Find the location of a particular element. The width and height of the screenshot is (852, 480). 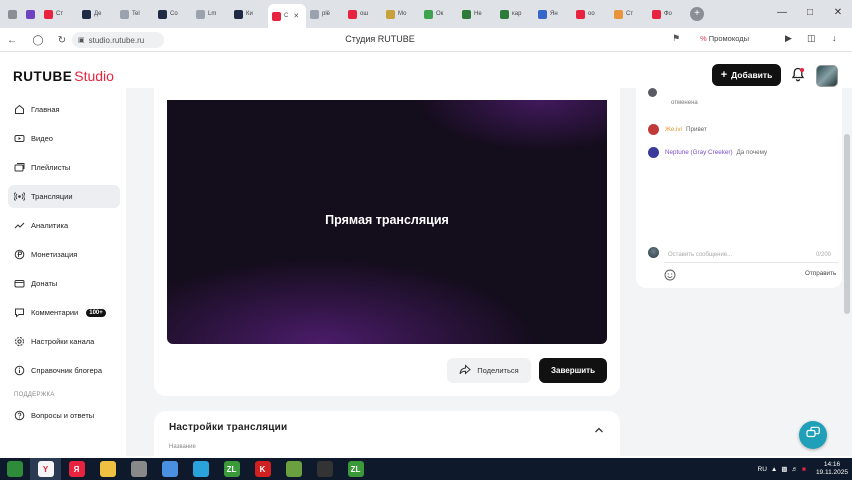

show-hidden-icons-icon: ▲ is located at coordinates (774, 469).